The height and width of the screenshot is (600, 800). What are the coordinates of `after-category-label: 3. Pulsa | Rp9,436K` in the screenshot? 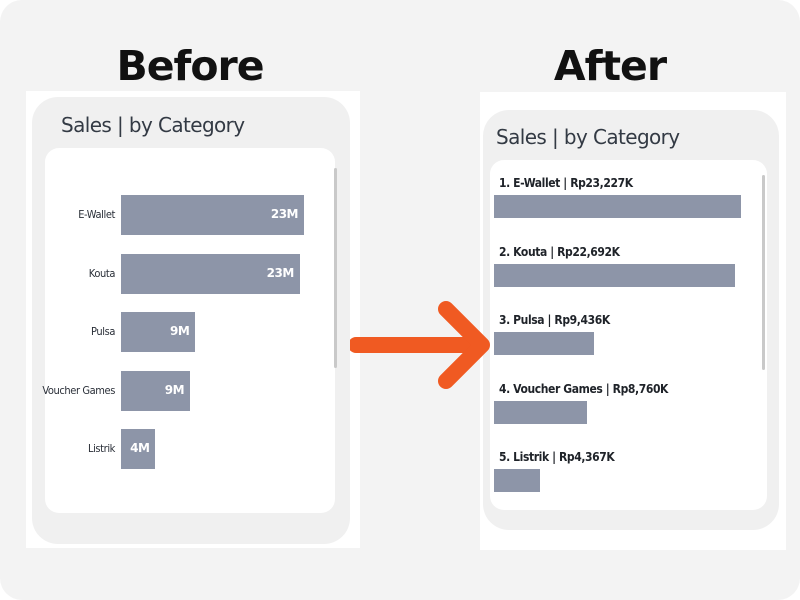 It's located at (554, 320).